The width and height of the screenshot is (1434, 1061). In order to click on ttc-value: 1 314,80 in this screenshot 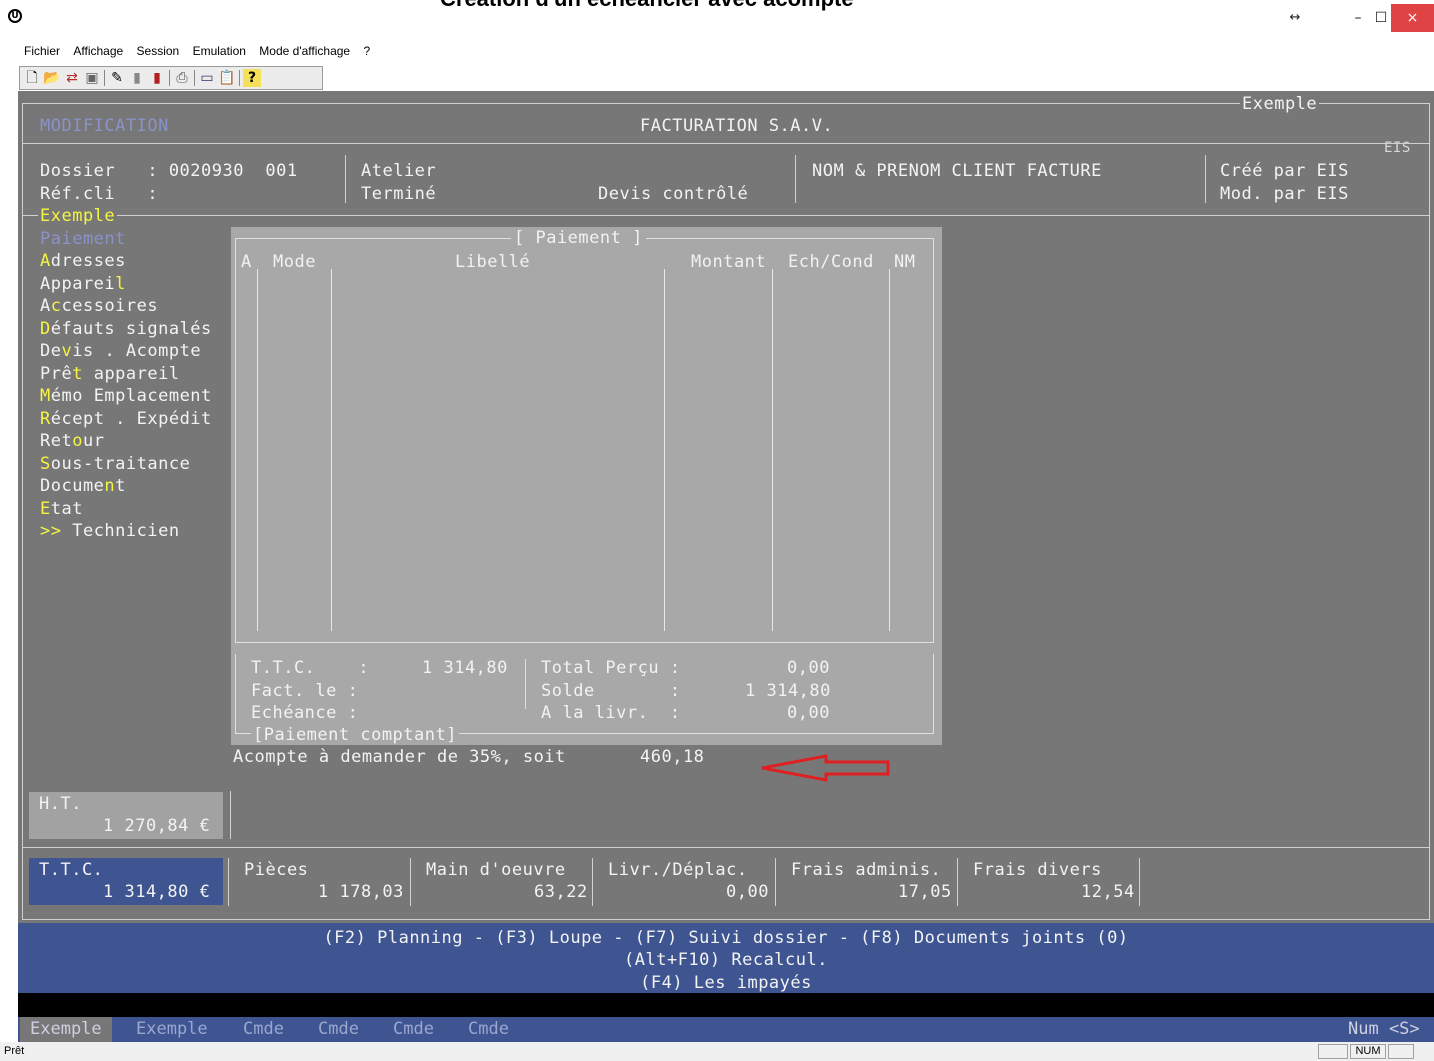, I will do `click(465, 668)`.